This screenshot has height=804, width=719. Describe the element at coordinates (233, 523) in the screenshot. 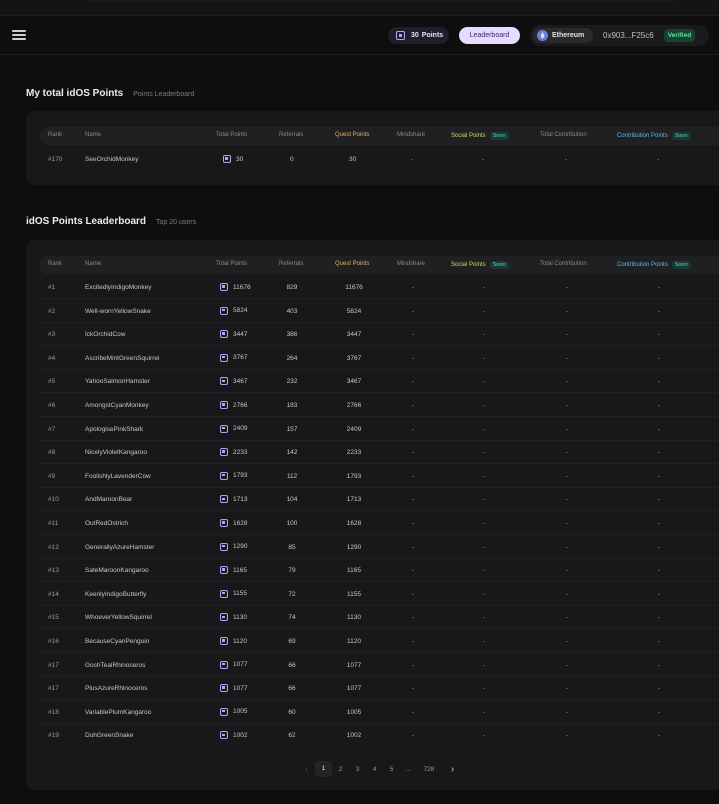

I see `row-total-points: 1628` at that location.